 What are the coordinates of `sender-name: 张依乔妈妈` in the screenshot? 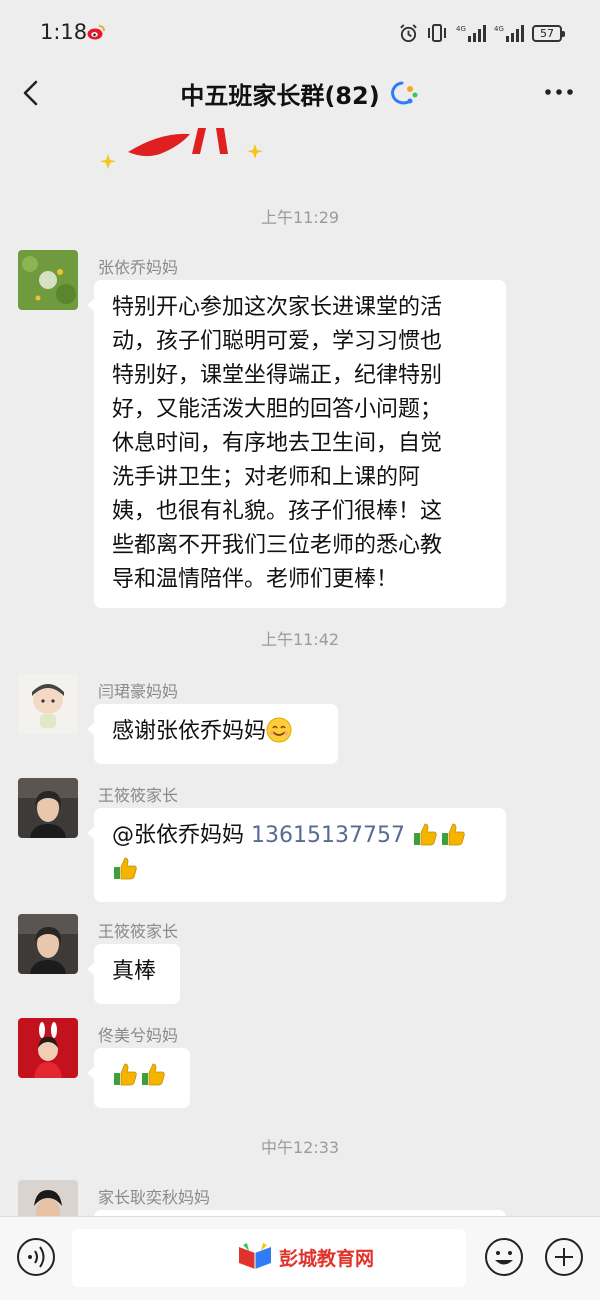 It's located at (138, 267).